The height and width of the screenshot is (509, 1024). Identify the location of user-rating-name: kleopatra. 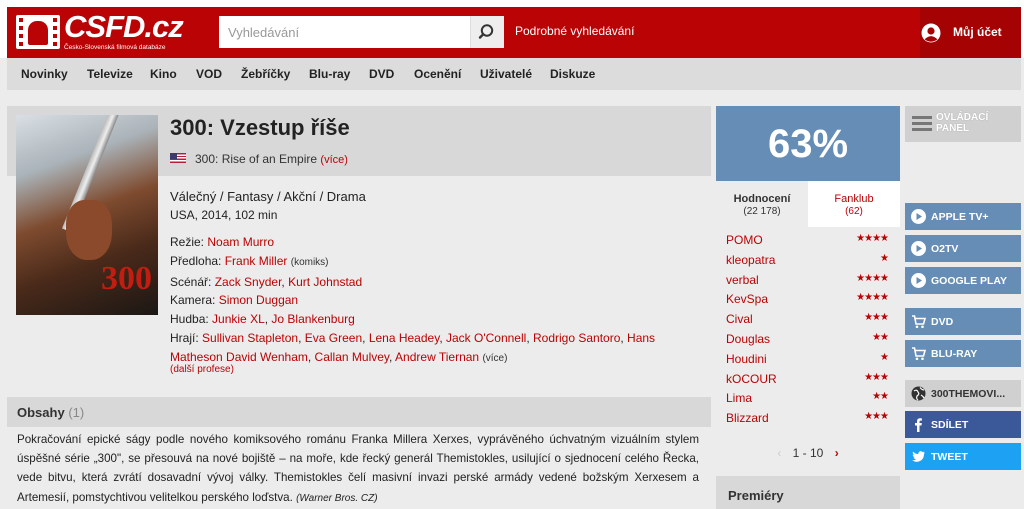
(750, 260).